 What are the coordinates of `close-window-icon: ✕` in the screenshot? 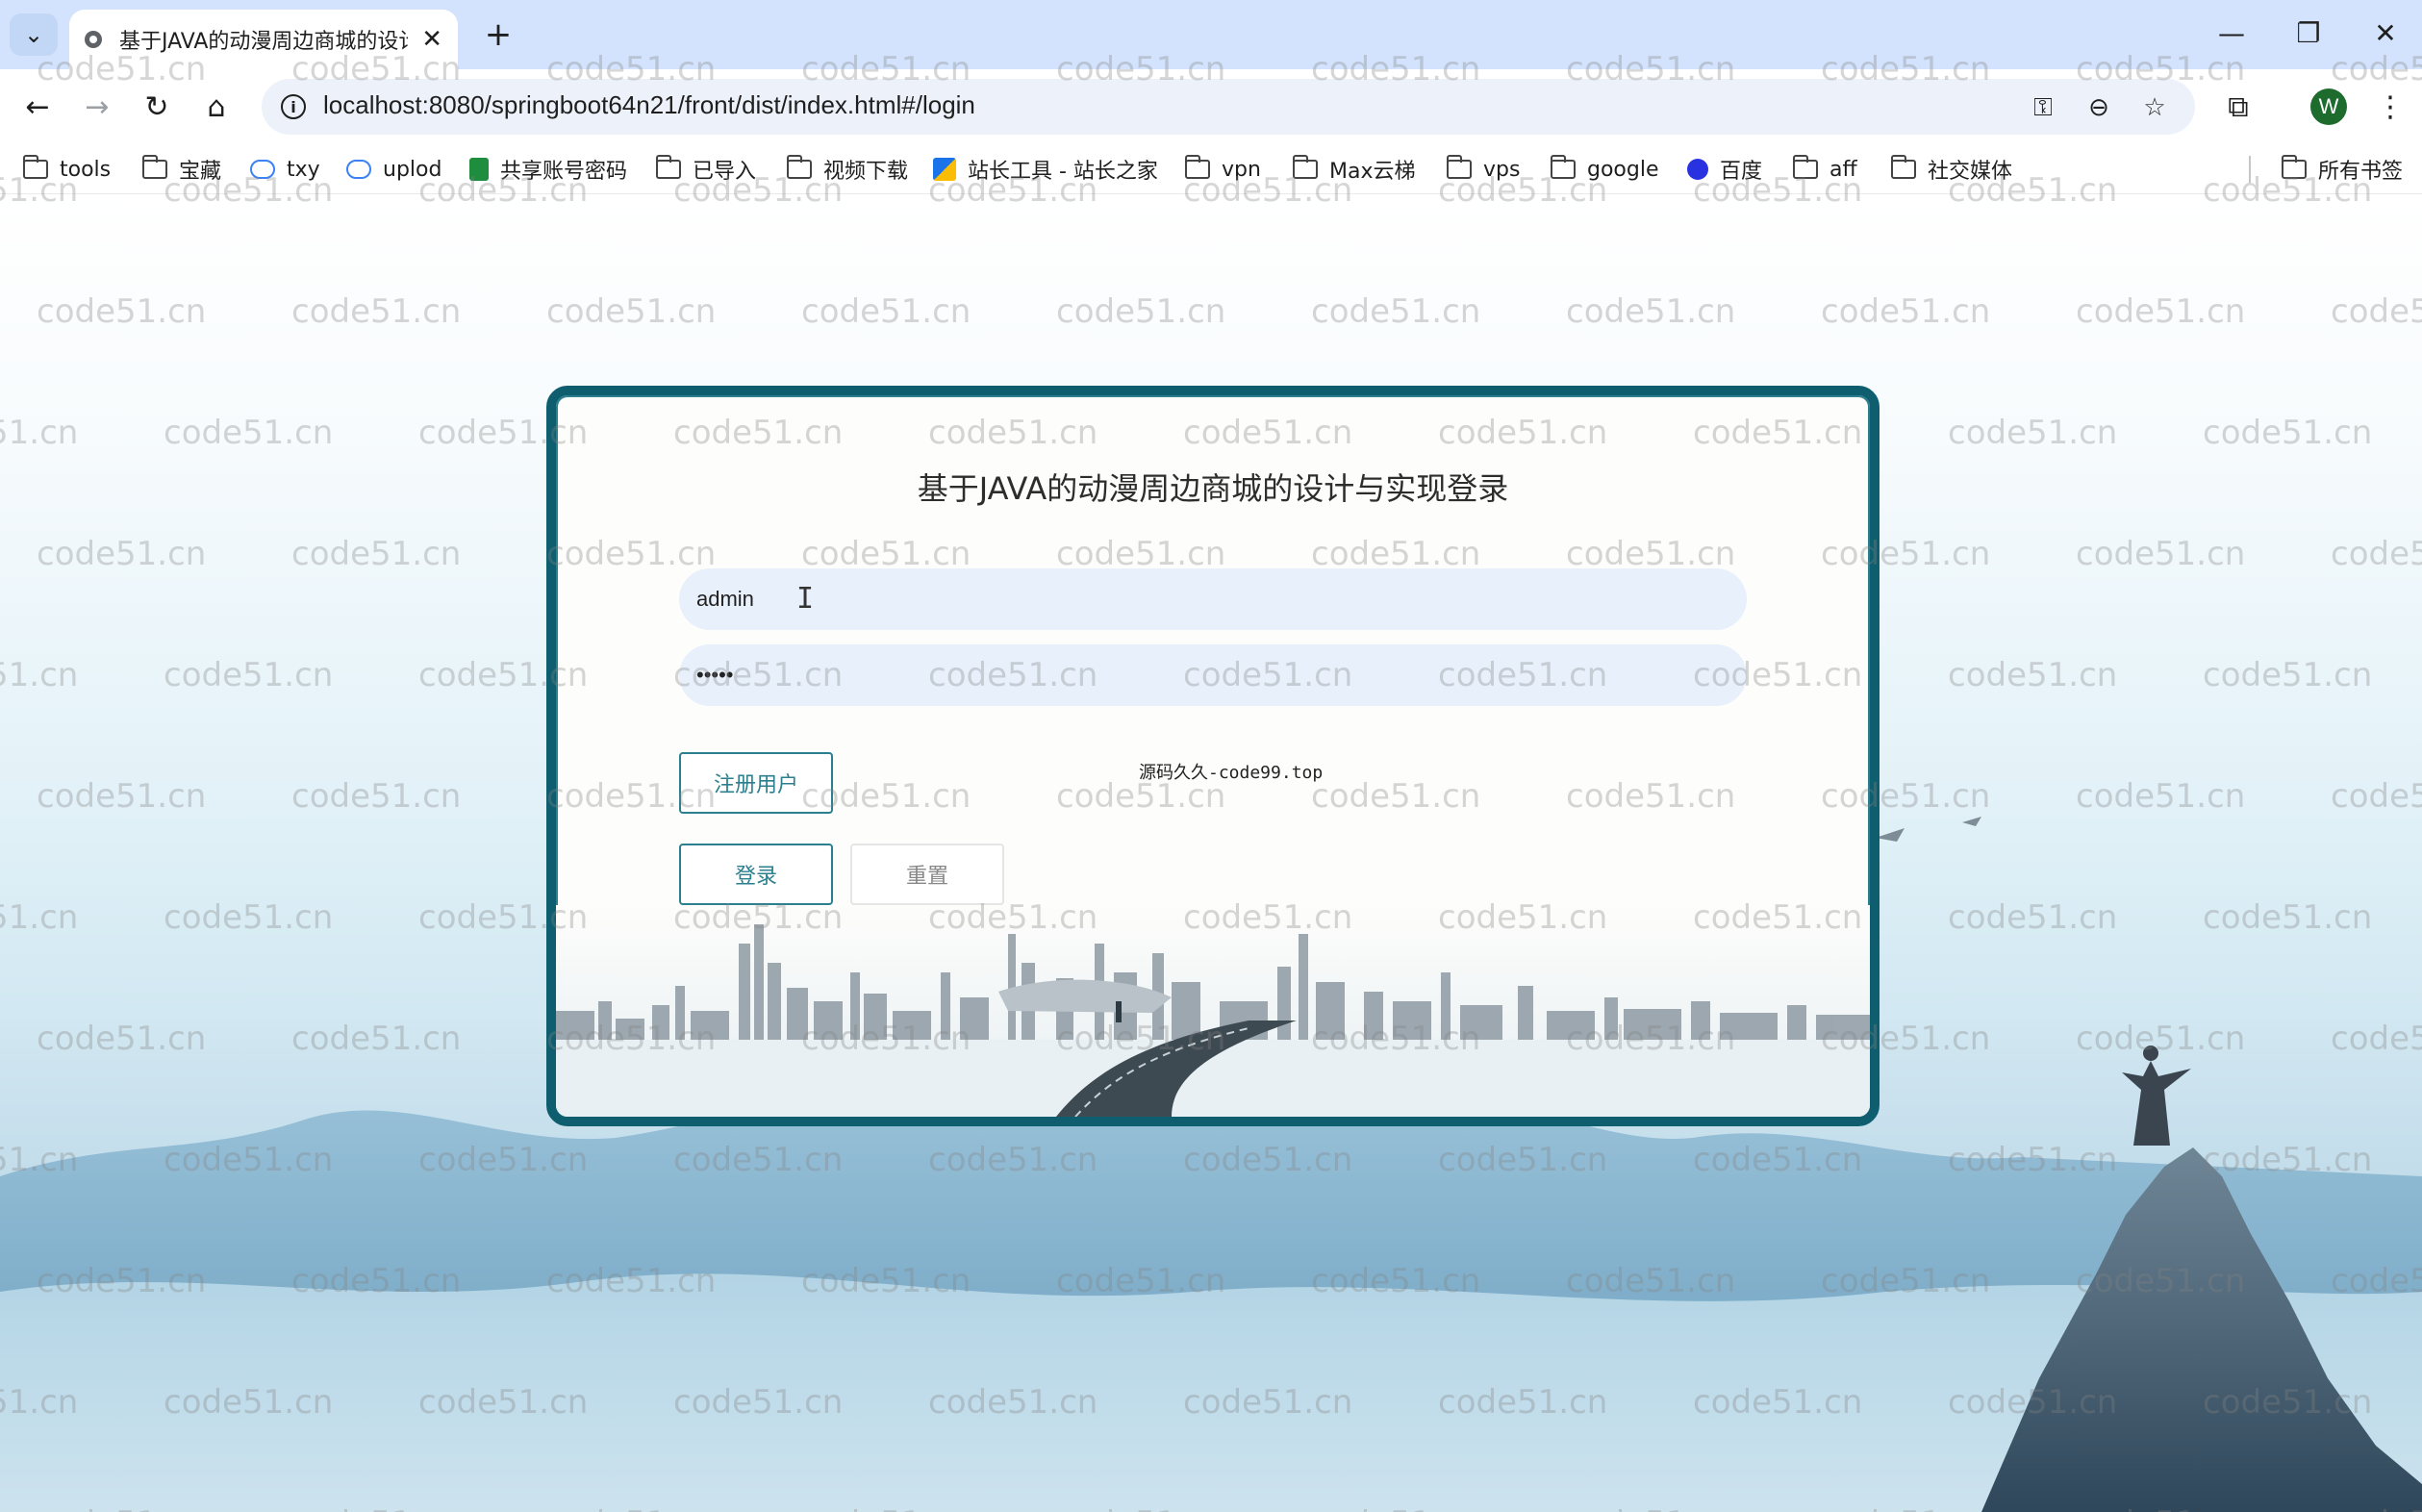 It's located at (2385, 33).